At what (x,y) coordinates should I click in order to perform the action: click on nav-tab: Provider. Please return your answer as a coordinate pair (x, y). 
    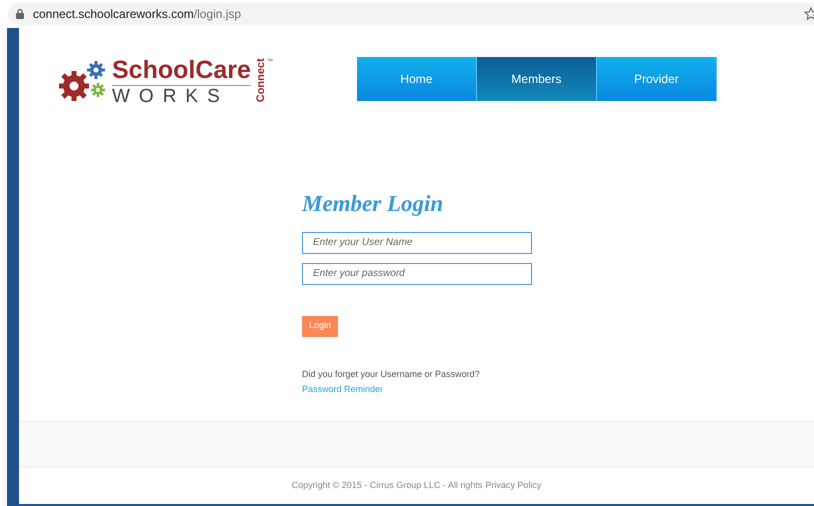
    Looking at the image, I should click on (656, 79).